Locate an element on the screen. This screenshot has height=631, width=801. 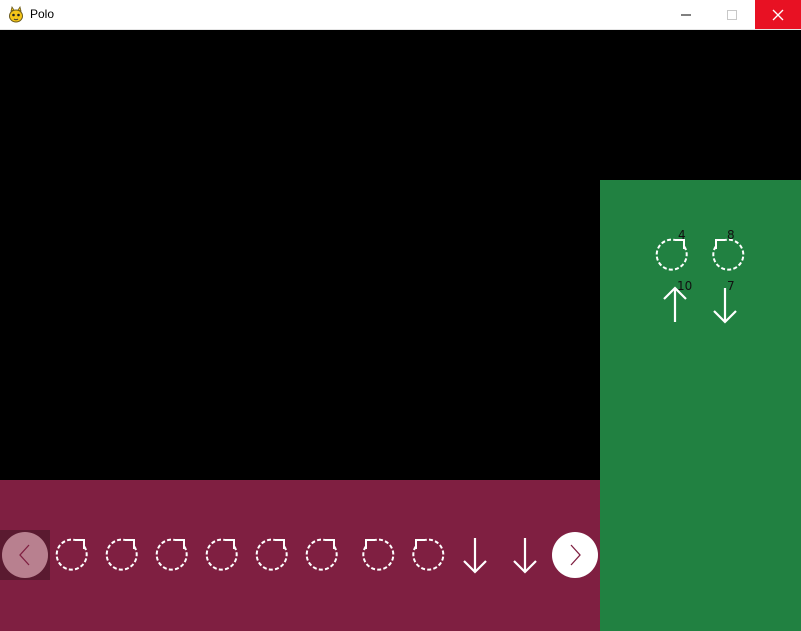
close-icon is located at coordinates (778, 15).